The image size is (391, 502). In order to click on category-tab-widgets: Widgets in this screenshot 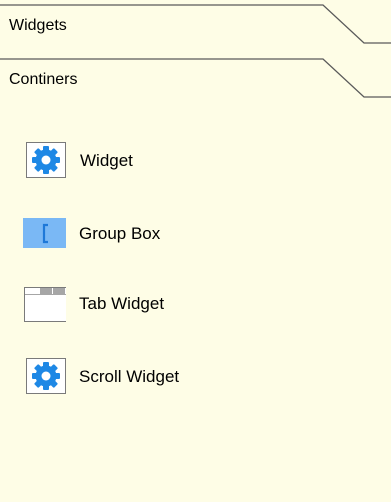, I will do `click(195, 22)`.